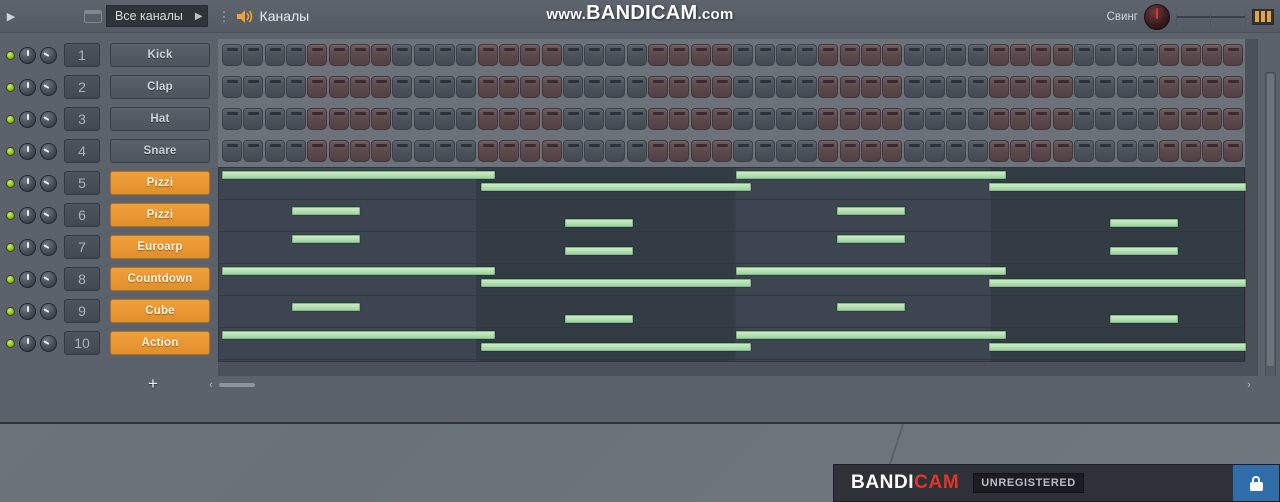  What do you see at coordinates (82, 183) in the screenshot?
I see `channel-number: 5` at bounding box center [82, 183].